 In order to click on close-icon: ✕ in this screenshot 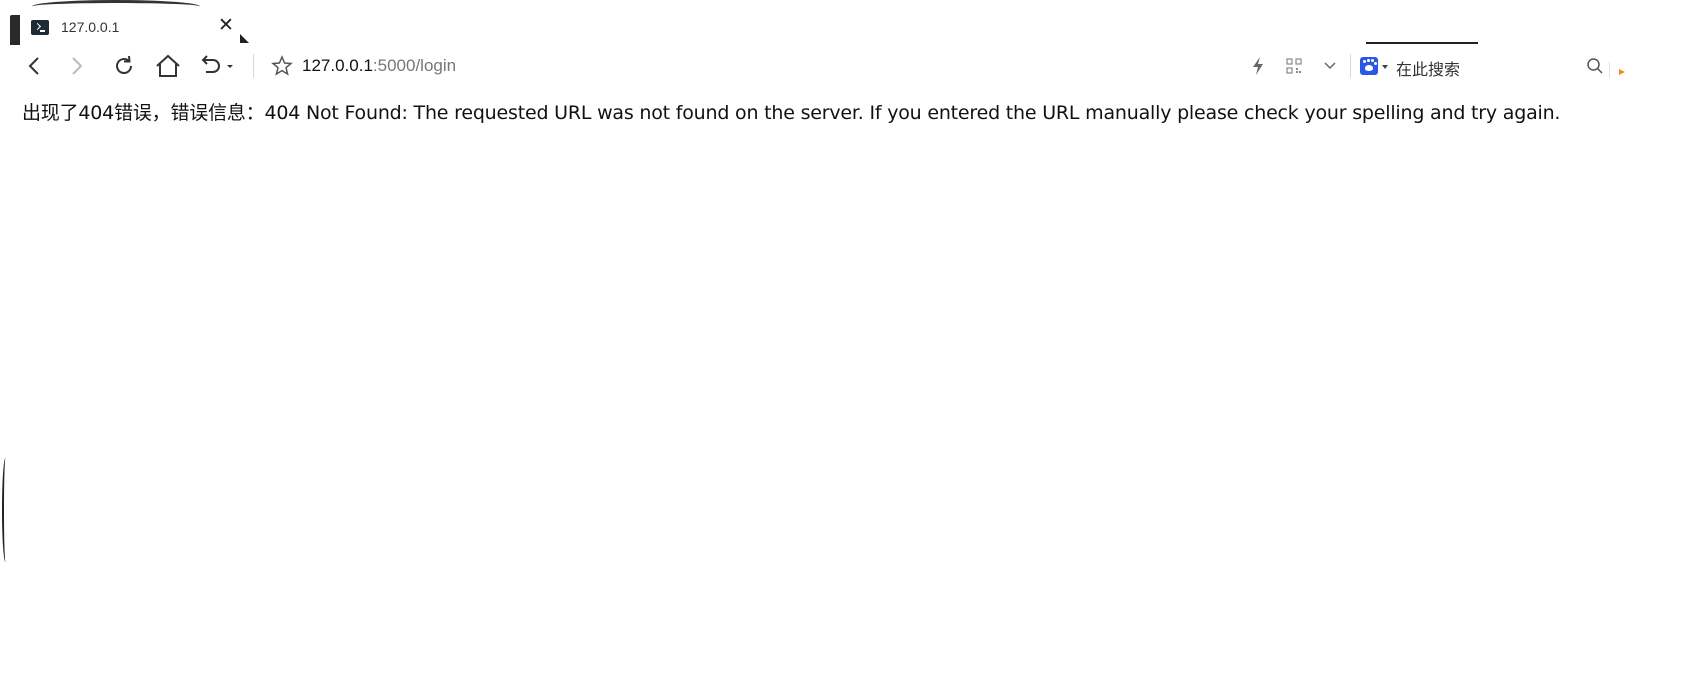, I will do `click(226, 26)`.